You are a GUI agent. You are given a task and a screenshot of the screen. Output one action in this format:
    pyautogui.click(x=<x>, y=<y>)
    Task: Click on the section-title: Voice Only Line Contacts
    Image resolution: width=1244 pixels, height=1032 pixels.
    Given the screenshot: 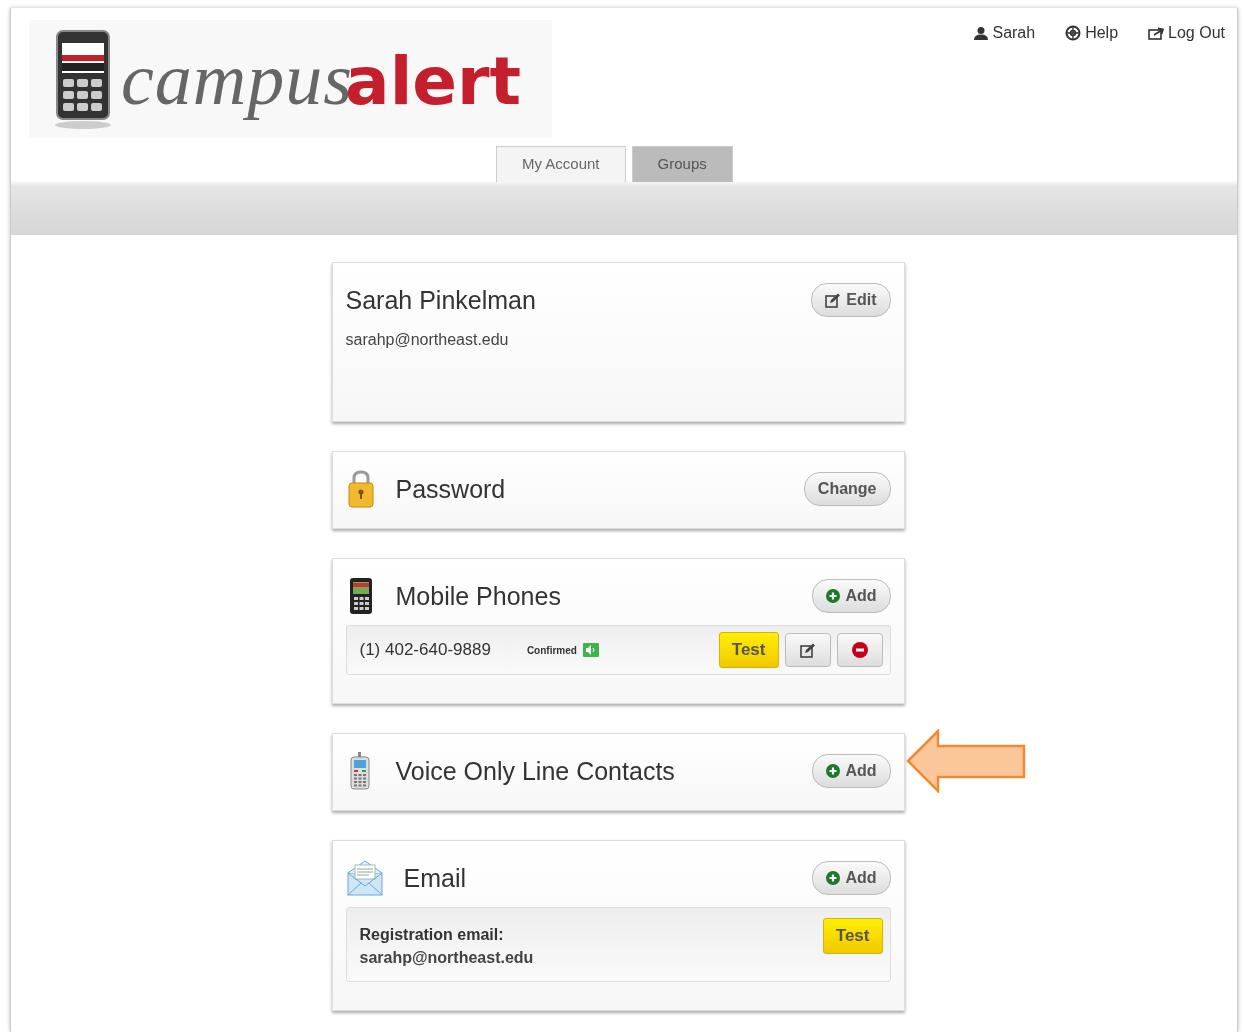 What is the action you would take?
    pyautogui.click(x=535, y=771)
    